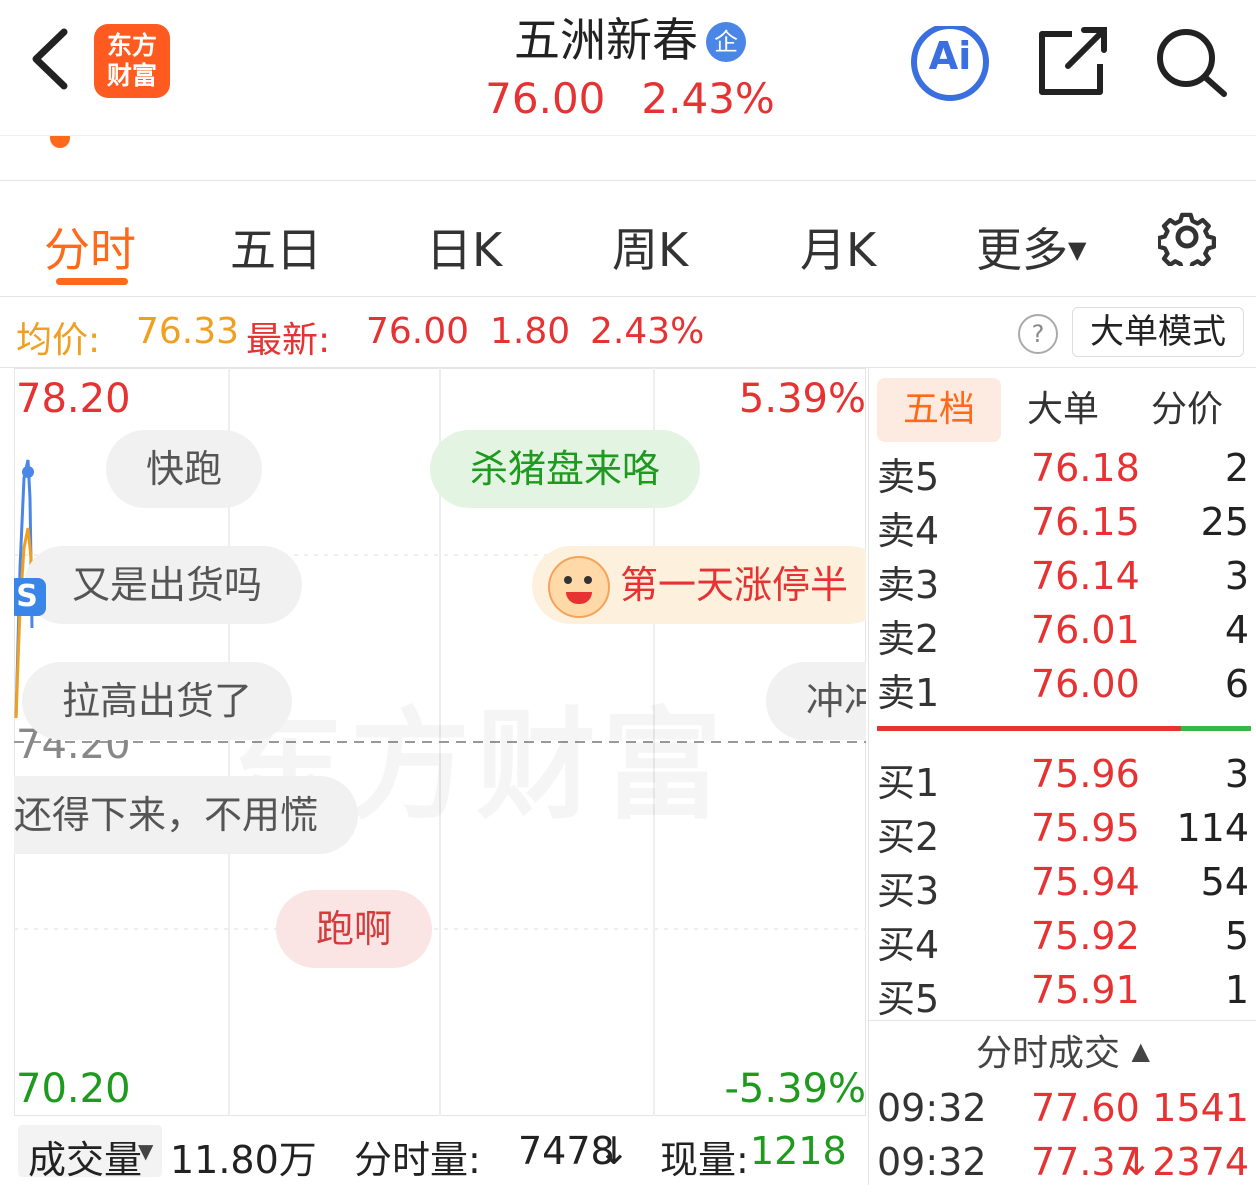 This screenshot has width=1256, height=1194. What do you see at coordinates (1085, 684) in the screenshot?
I see `ask-price: 76.00` at bounding box center [1085, 684].